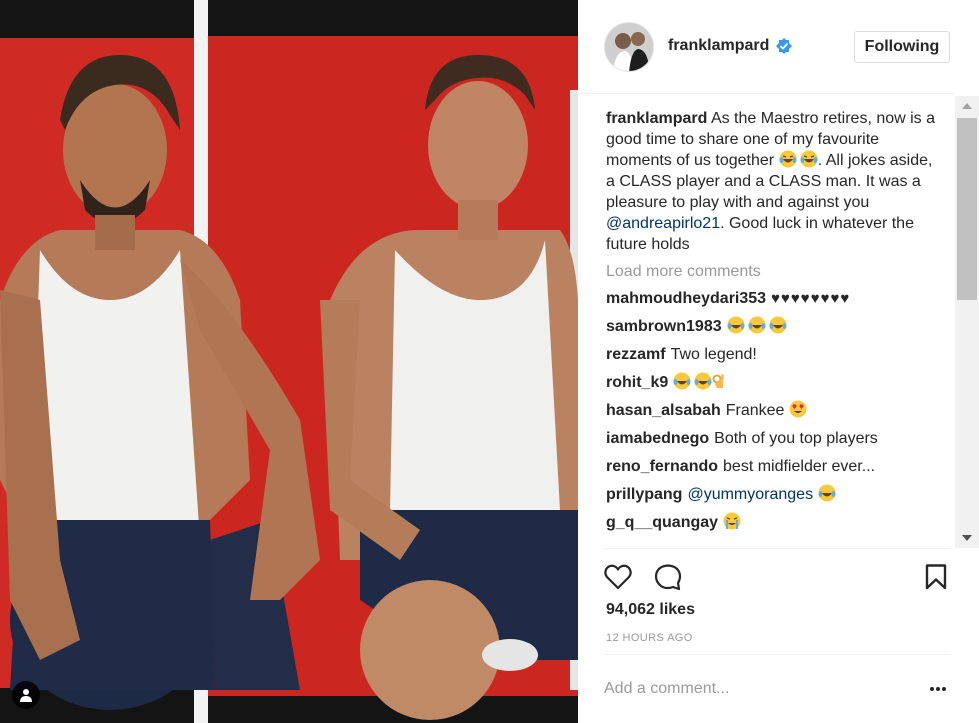 The width and height of the screenshot is (979, 723). Describe the element at coordinates (967, 322) in the screenshot. I see `comments-scrollbar` at that location.